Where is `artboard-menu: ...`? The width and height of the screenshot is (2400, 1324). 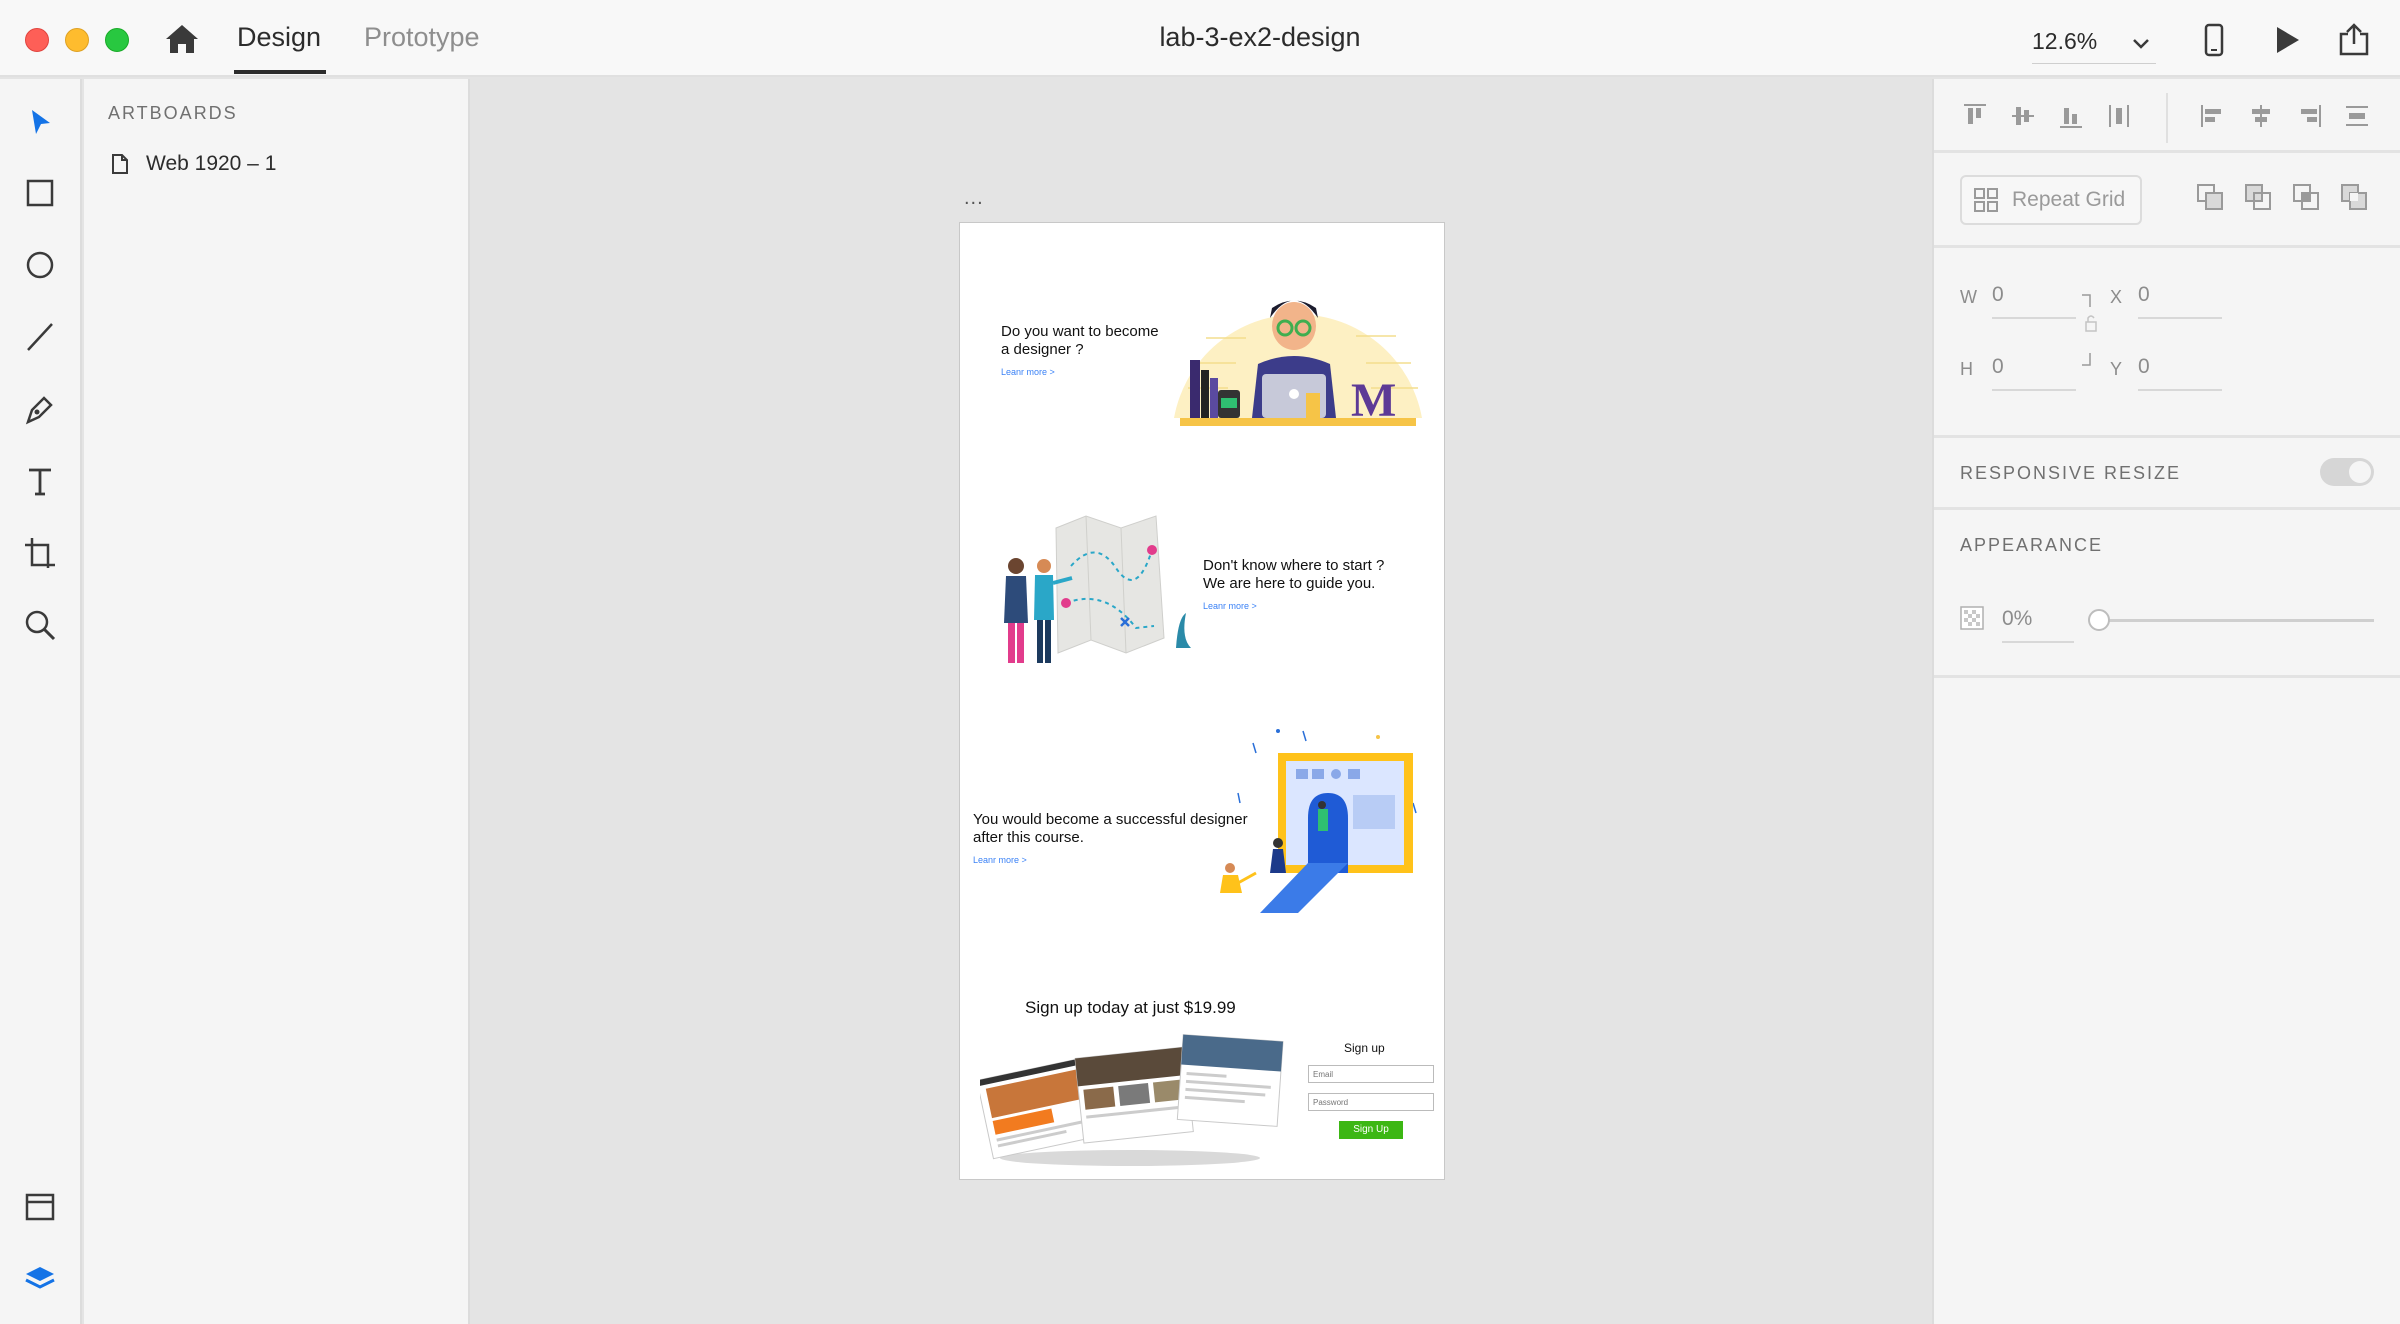 artboard-menu: ... is located at coordinates (974, 198).